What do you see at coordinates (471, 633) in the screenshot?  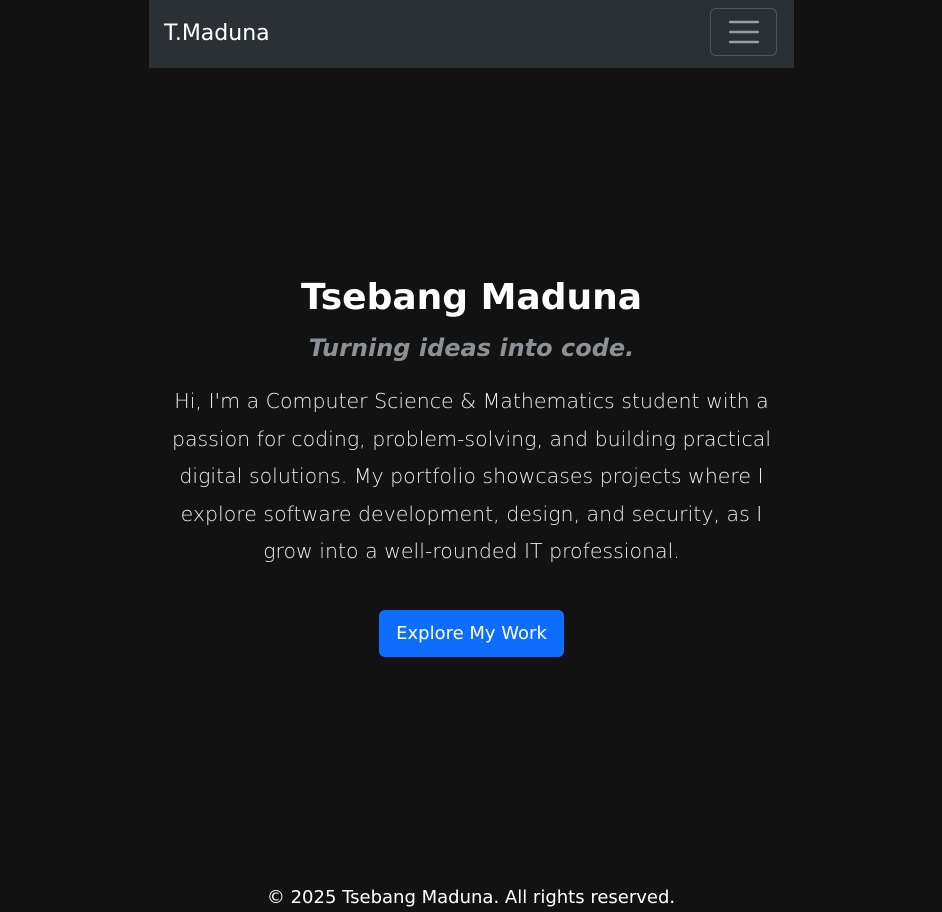 I see `explore-work-button: Explore My Work` at bounding box center [471, 633].